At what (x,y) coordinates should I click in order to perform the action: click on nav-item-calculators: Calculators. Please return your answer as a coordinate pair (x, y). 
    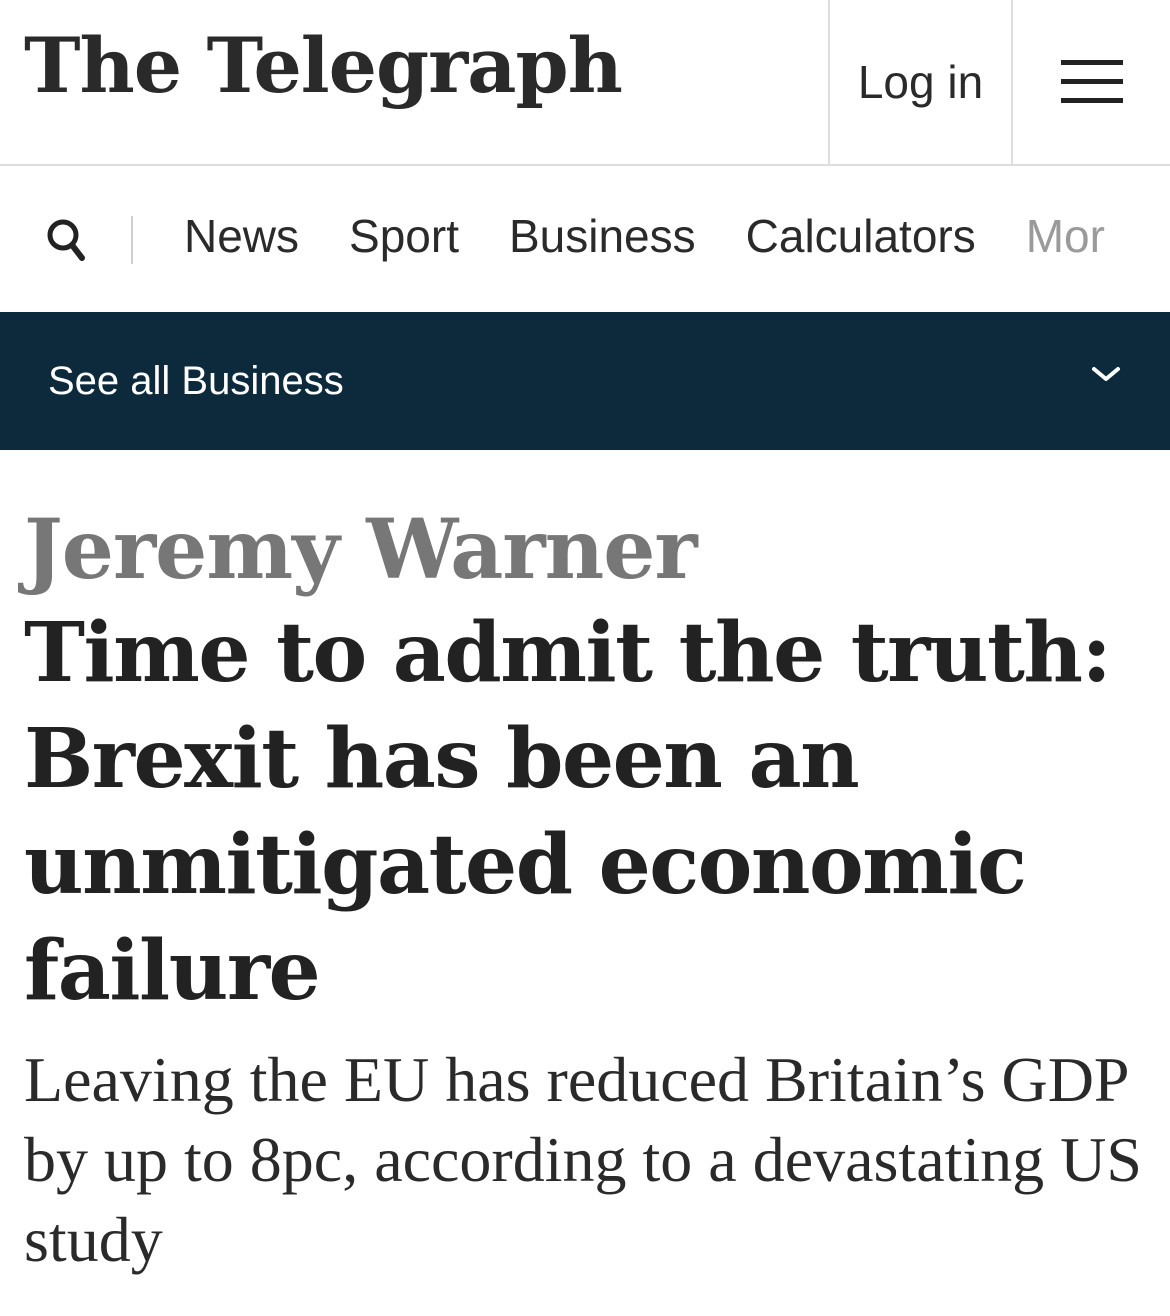
    Looking at the image, I should click on (861, 236).